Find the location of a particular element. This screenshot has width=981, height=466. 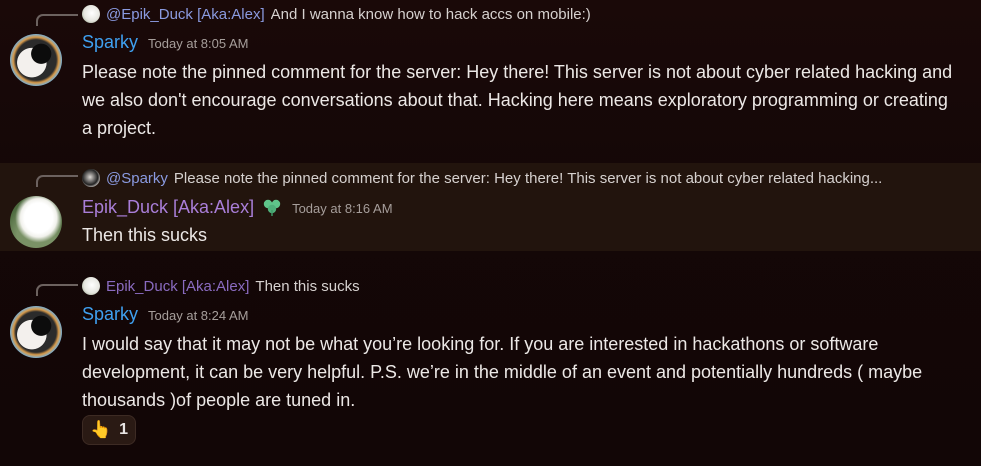

reply-preview: Epik_Duck [Aka:Alex] Then this sucks is located at coordinates (221, 286).